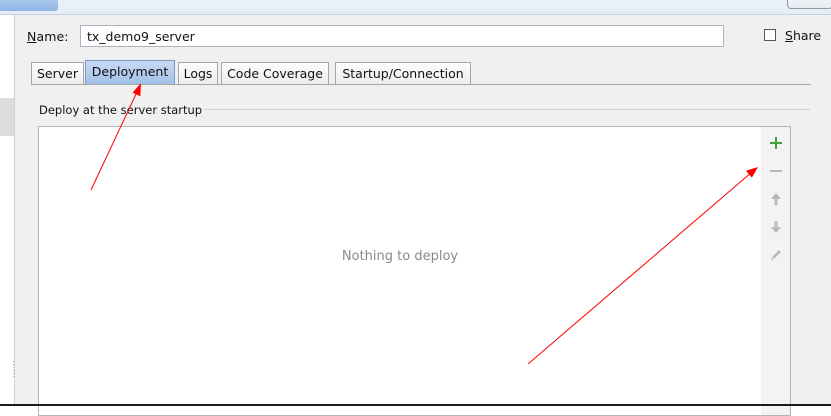 The width and height of the screenshot is (831, 416). I want to click on tab-deployment: Deployment, so click(130, 72).